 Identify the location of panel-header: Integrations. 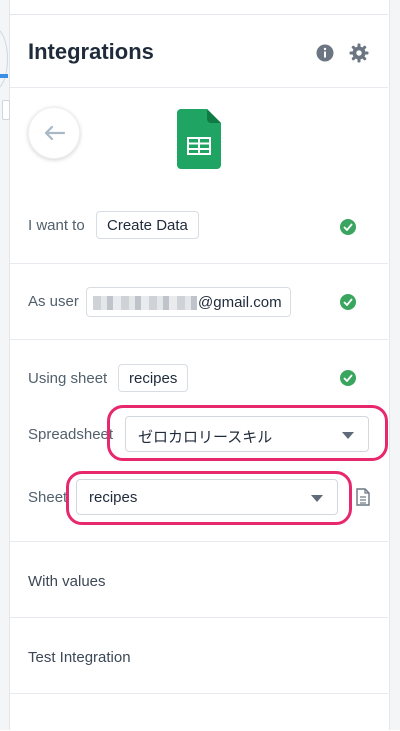
(199, 51).